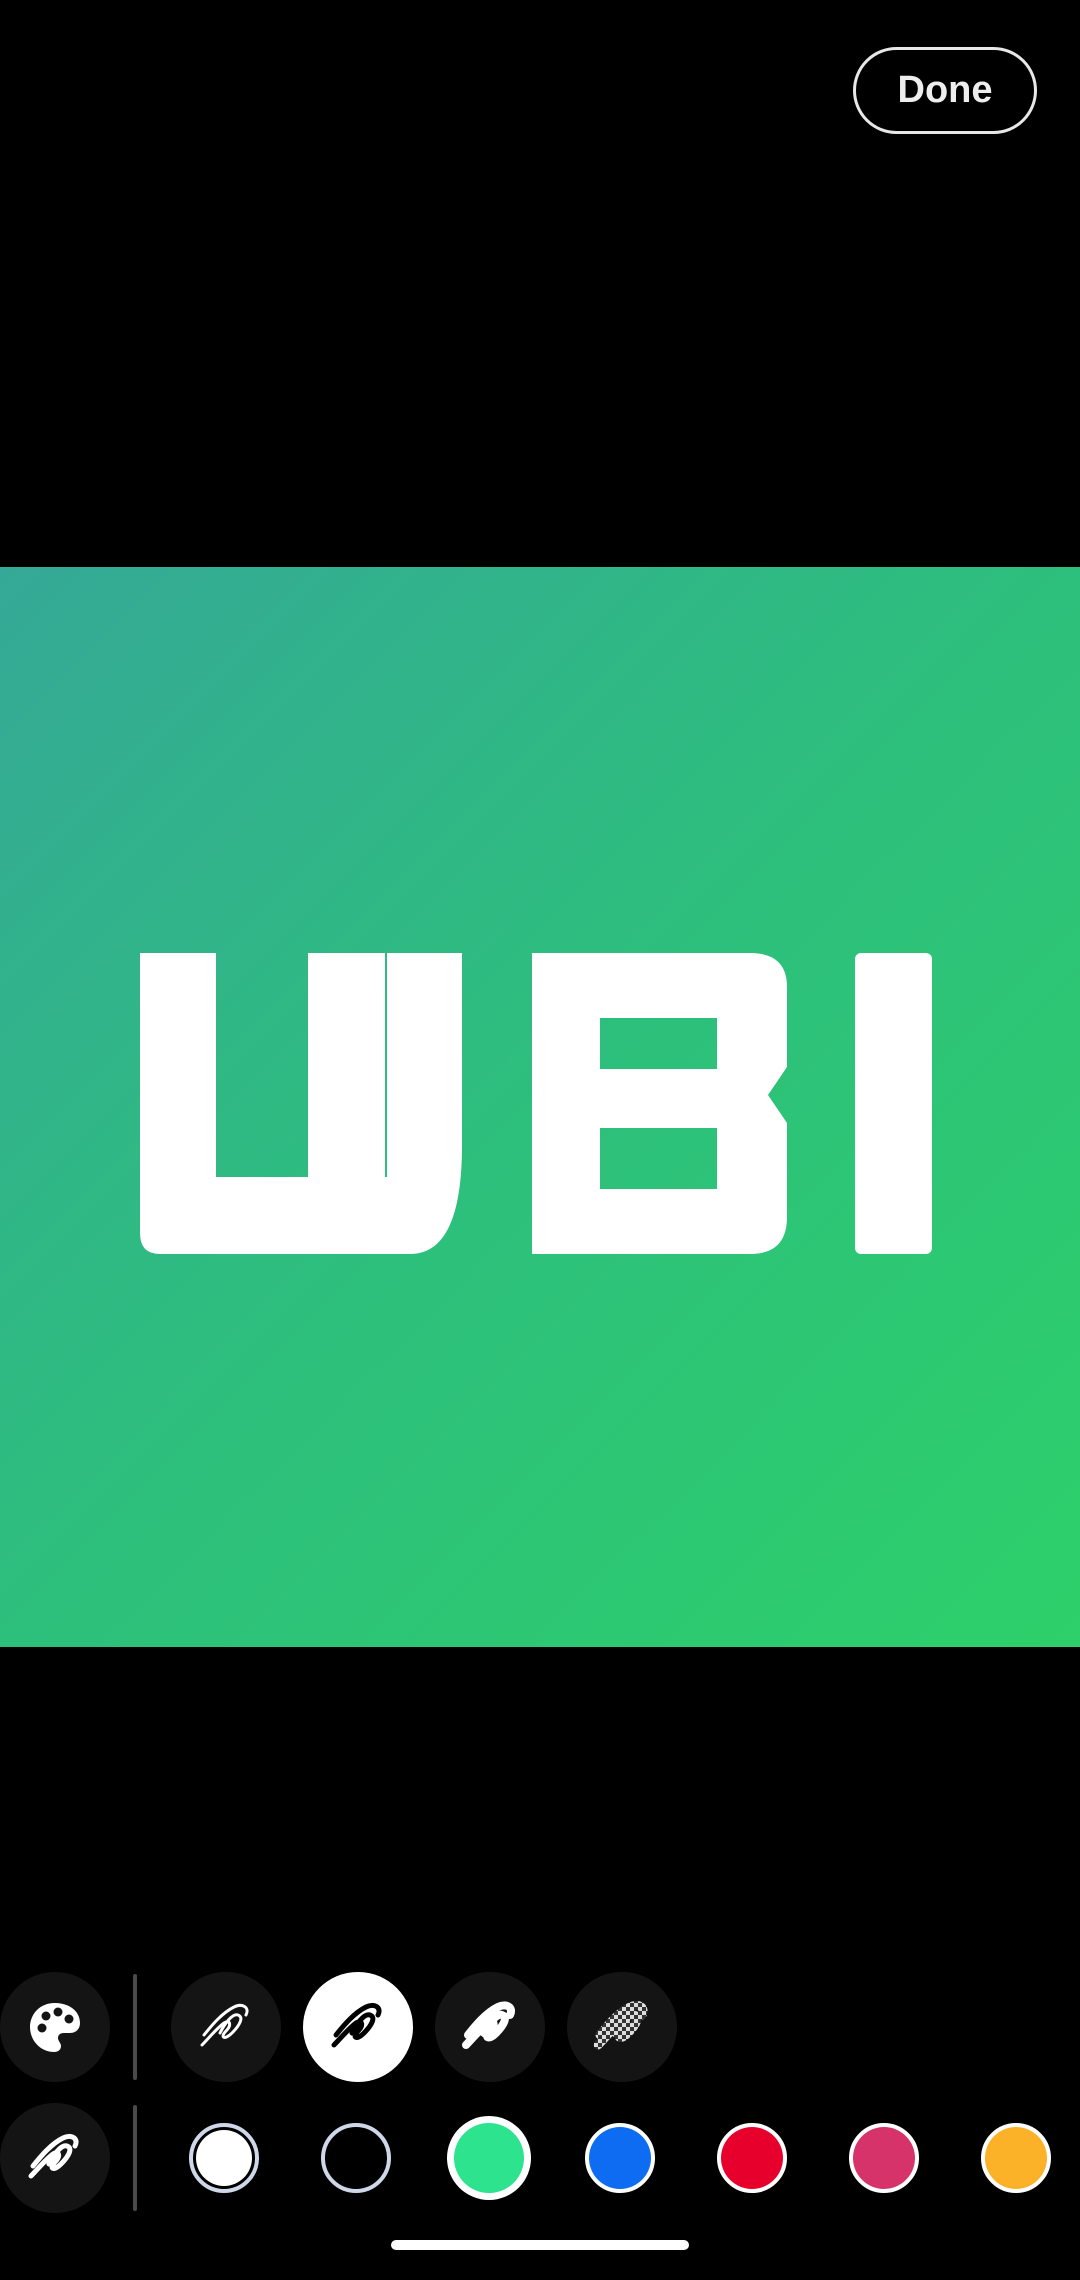 This screenshot has height=2280, width=1080. I want to click on color-swatch-red, so click(752, 2158).